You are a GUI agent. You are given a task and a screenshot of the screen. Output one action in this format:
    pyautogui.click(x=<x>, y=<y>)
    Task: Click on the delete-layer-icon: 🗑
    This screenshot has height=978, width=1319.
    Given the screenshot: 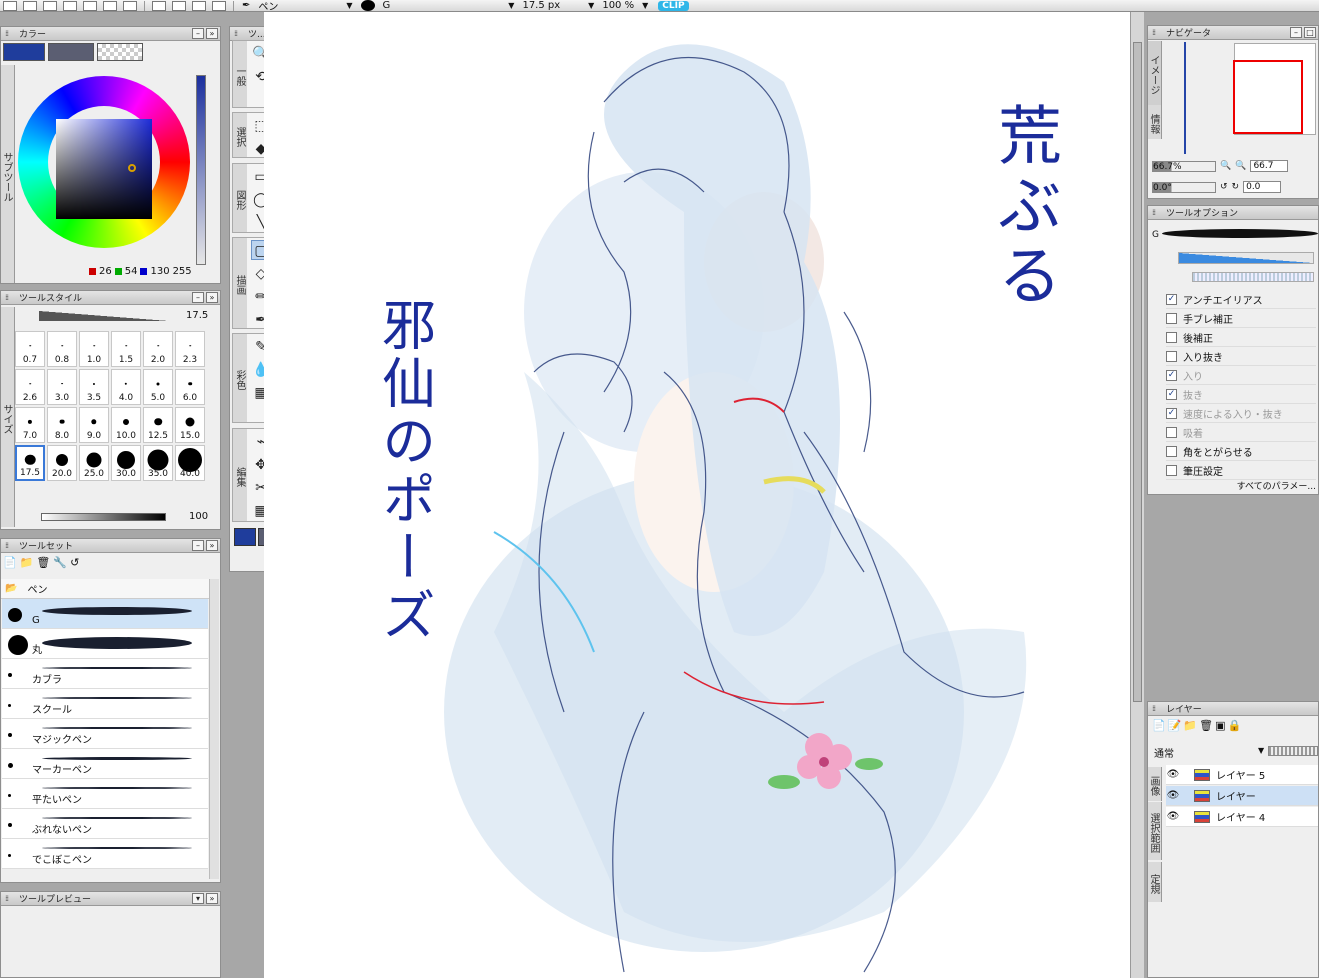 What is the action you would take?
    pyautogui.click(x=1206, y=725)
    